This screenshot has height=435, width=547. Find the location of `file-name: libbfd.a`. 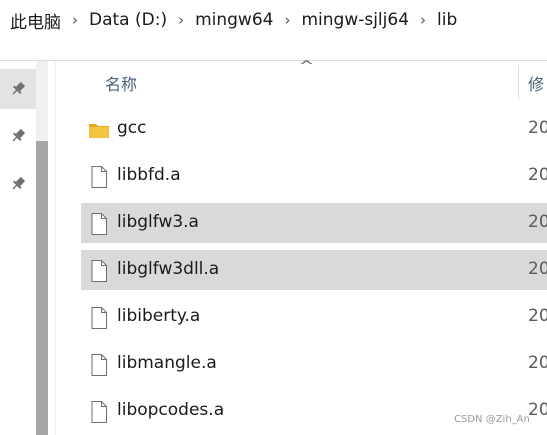

file-name: libbfd.a is located at coordinates (149, 175).